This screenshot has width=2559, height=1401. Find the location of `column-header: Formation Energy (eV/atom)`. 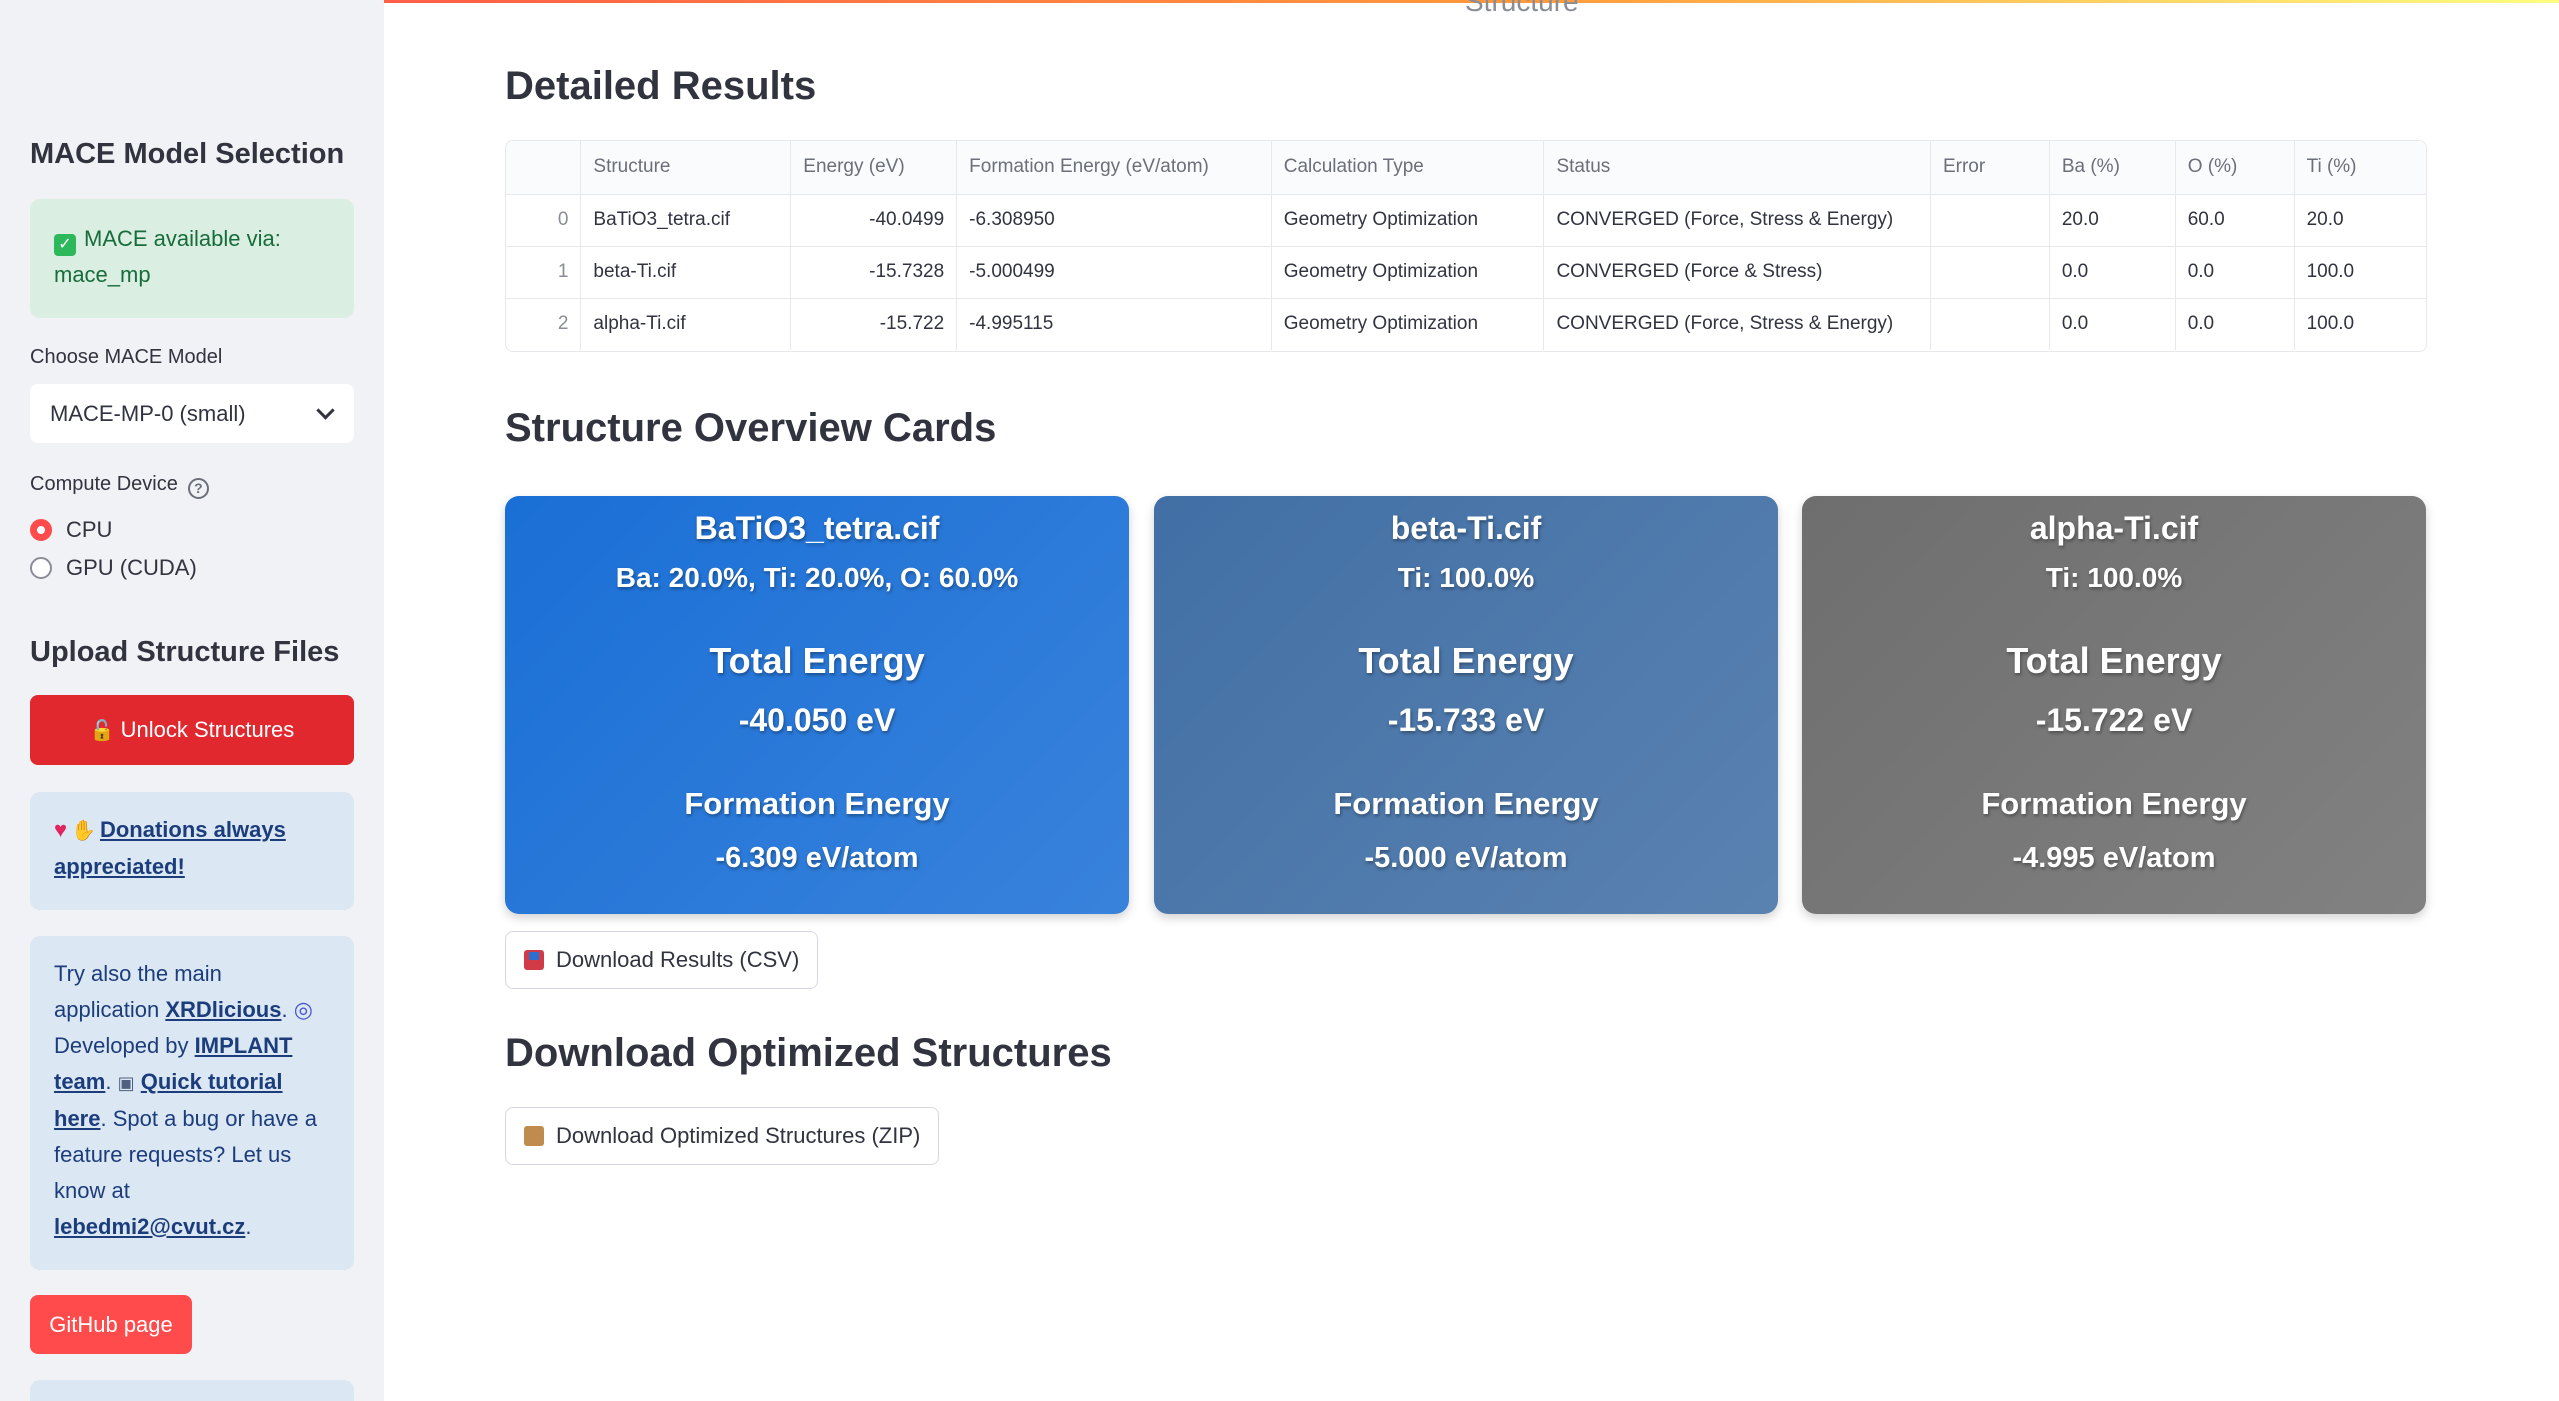

column-header: Formation Energy (eV/atom) is located at coordinates (1114, 168).